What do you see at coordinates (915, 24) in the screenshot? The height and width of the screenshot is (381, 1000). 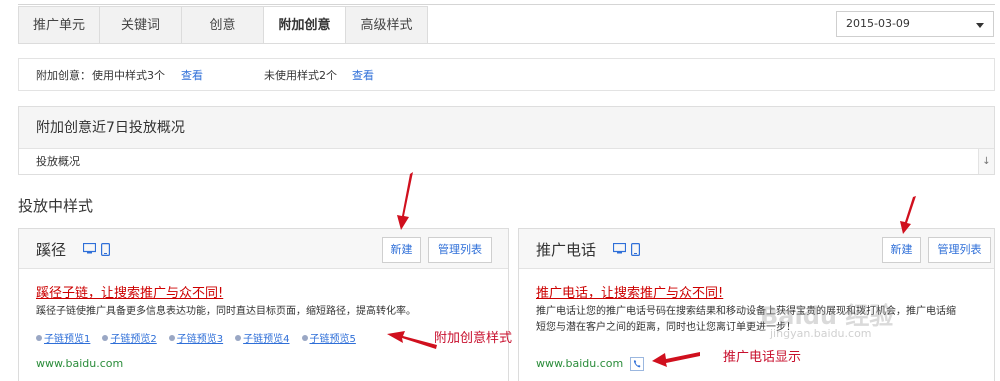 I see `date-select: 2015-03-09` at bounding box center [915, 24].